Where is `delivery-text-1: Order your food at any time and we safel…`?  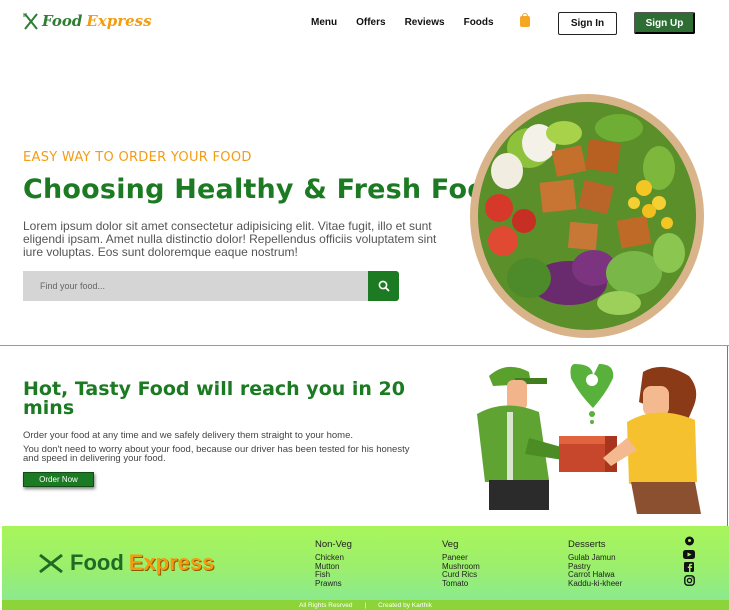
delivery-text-1: Order your food at any time and we safel… is located at coordinates (188, 435).